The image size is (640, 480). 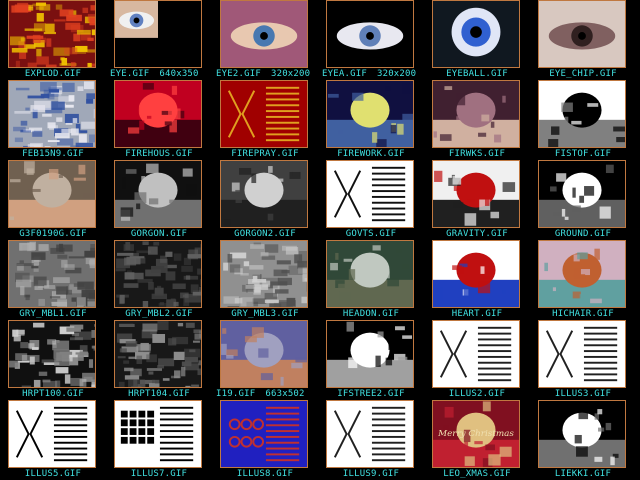 I want to click on thumbnail-cell: FIREHOUS.GIF, so click(x=159, y=120).